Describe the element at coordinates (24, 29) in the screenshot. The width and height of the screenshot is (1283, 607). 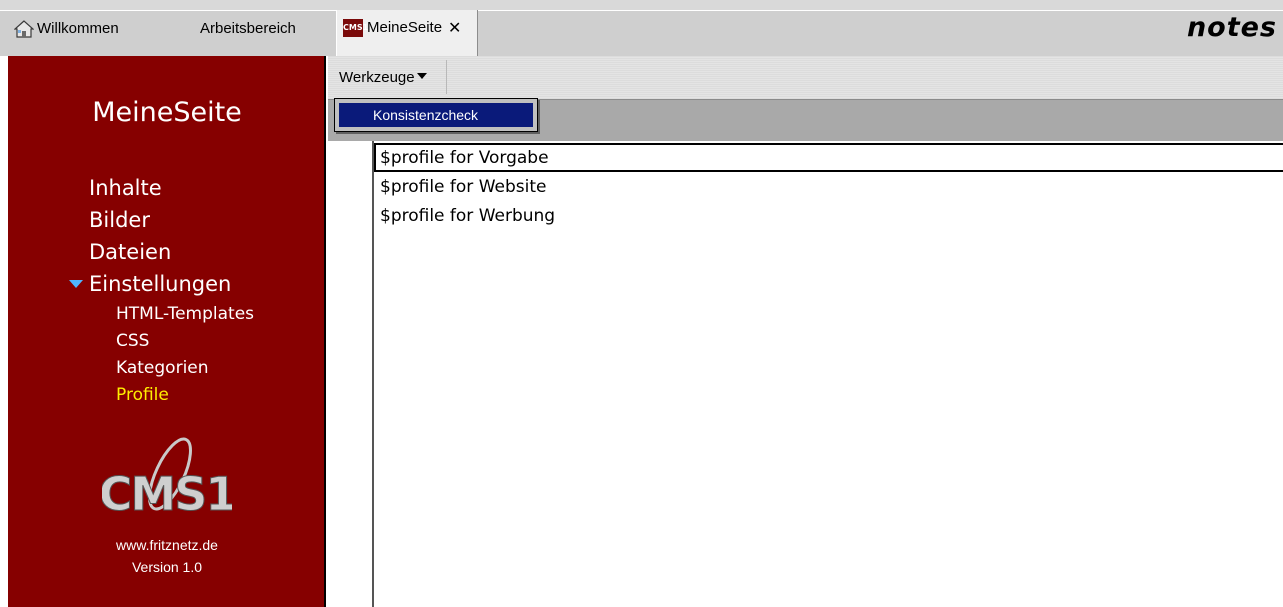
I see `home-icon` at that location.